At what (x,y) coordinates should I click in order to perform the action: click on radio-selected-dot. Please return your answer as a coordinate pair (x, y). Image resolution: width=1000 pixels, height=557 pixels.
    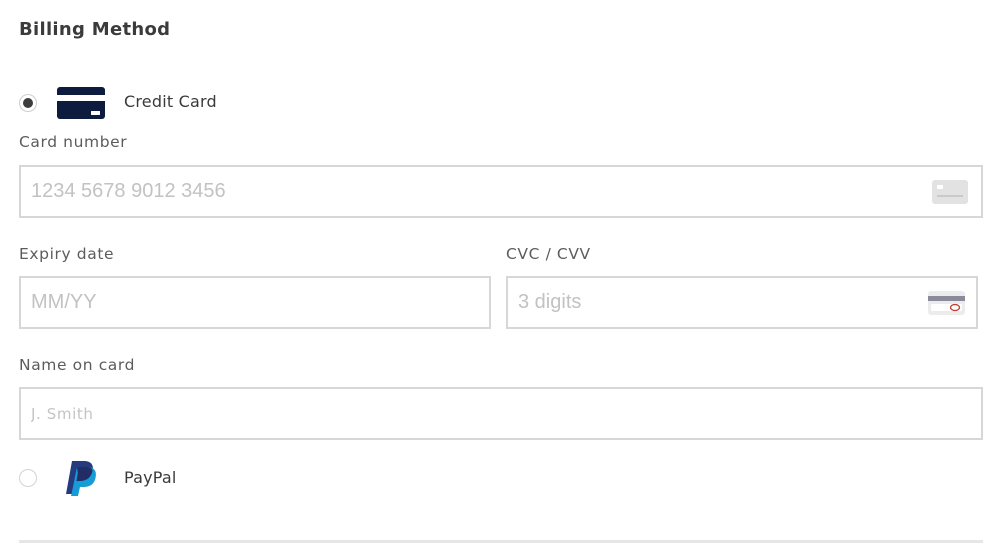
    Looking at the image, I should click on (28, 103).